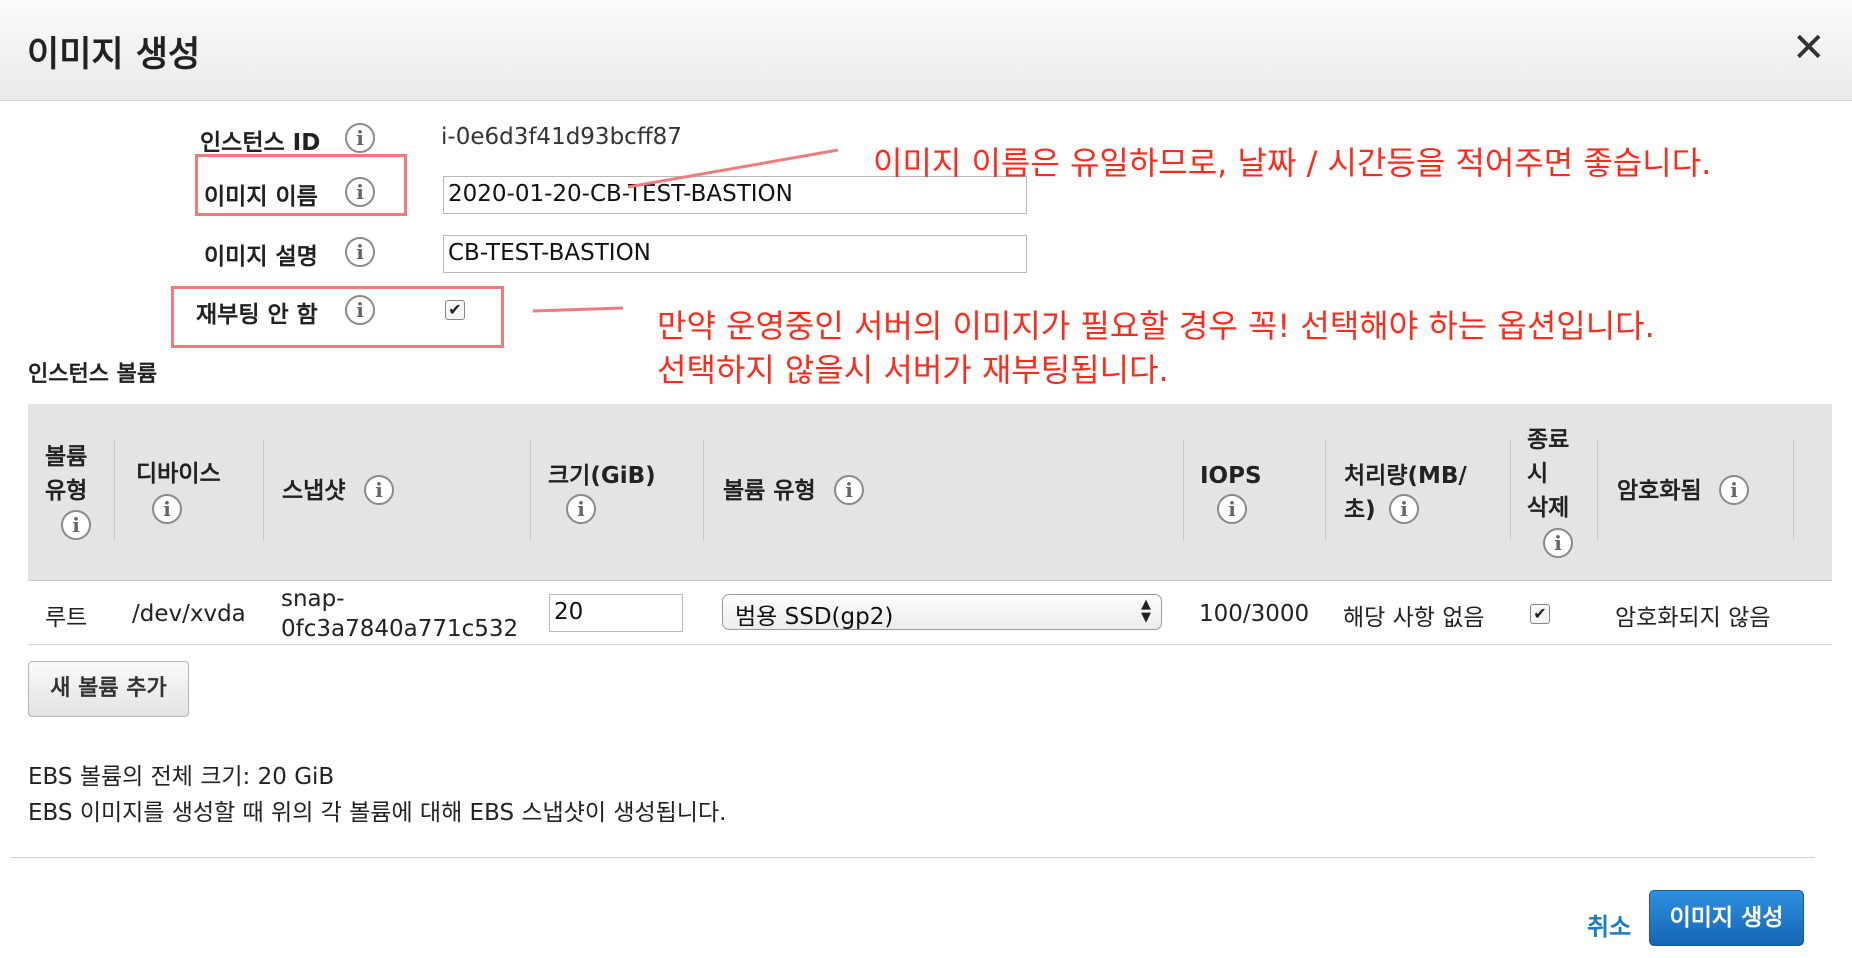  What do you see at coordinates (1548, 508) in the screenshot?
I see `col-delete-line3: 삭제` at bounding box center [1548, 508].